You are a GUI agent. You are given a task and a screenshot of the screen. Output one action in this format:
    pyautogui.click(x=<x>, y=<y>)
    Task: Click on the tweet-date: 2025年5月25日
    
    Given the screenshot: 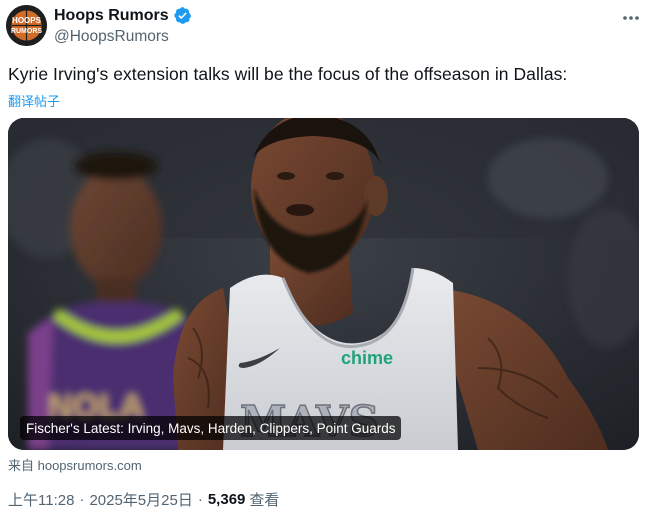 What is the action you would take?
    pyautogui.click(x=140, y=499)
    